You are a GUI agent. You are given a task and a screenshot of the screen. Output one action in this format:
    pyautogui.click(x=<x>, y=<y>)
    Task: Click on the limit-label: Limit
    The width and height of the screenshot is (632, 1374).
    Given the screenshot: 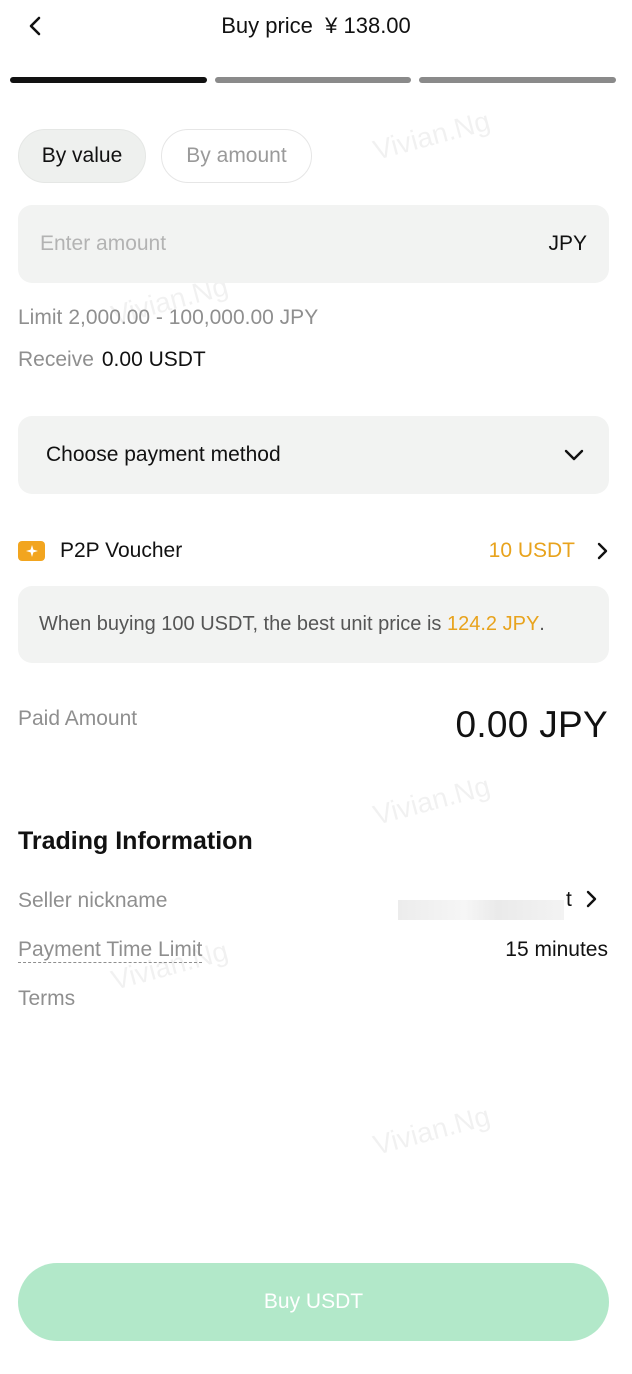 What is the action you would take?
    pyautogui.click(x=40, y=317)
    